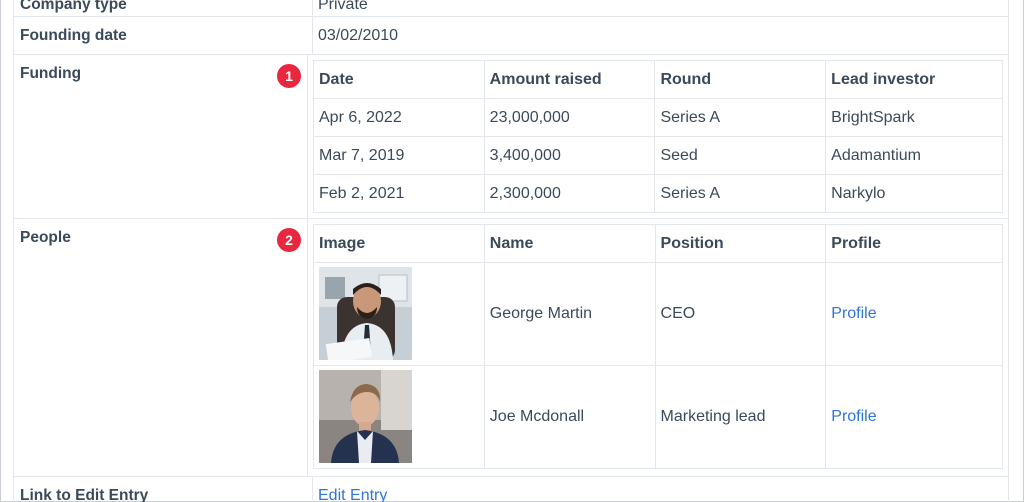 The image size is (1024, 502). What do you see at coordinates (399, 193) in the screenshot?
I see `funding-date-cell: Feb 2, 2021` at bounding box center [399, 193].